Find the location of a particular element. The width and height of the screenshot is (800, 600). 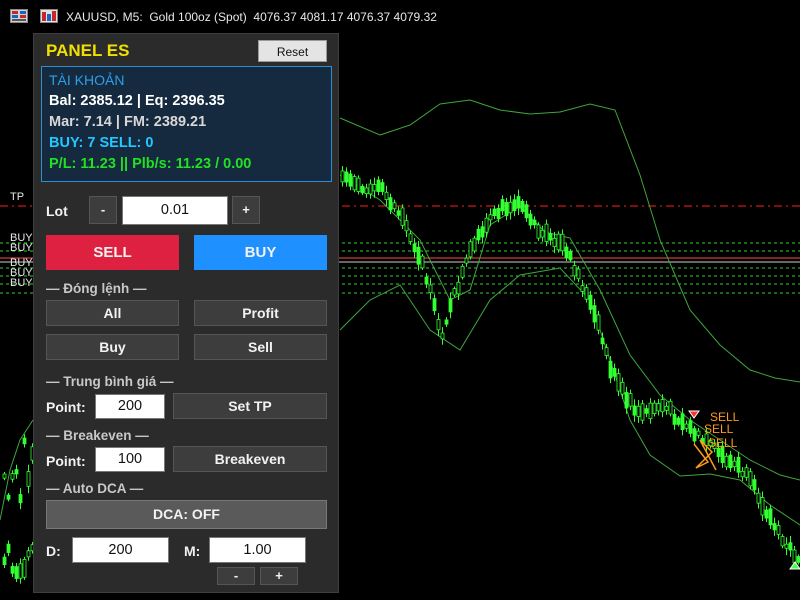

lot-input: 0.01 is located at coordinates (175, 210).